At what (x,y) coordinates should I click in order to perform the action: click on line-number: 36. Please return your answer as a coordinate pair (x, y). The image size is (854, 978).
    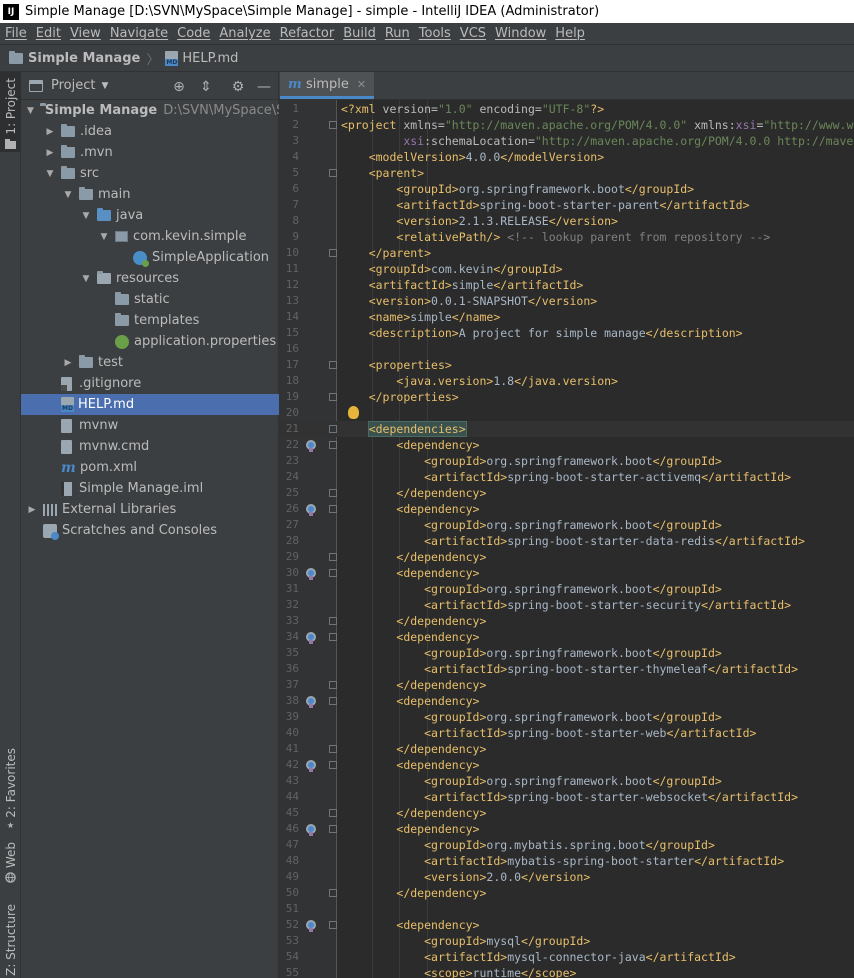
    Looking at the image, I should click on (292, 668).